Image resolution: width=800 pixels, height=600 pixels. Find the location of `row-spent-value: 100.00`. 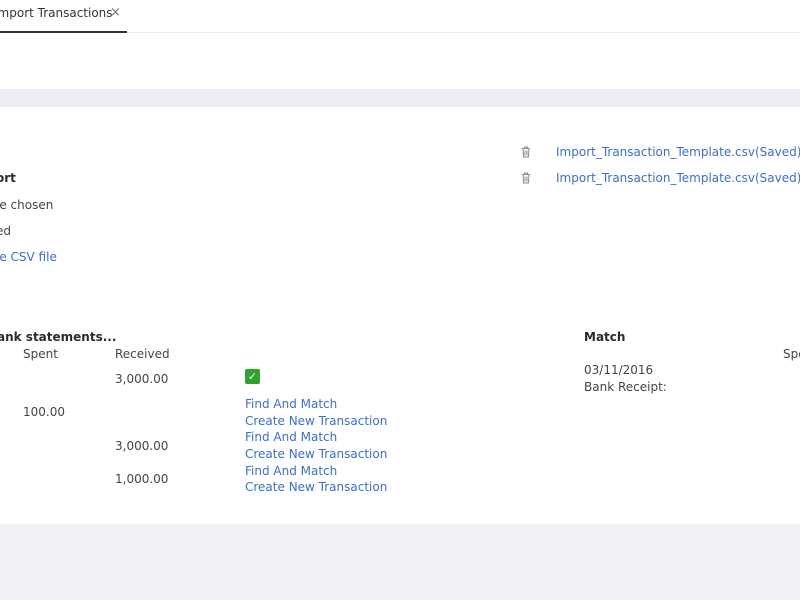

row-spent-value: 100.00 is located at coordinates (44, 412).